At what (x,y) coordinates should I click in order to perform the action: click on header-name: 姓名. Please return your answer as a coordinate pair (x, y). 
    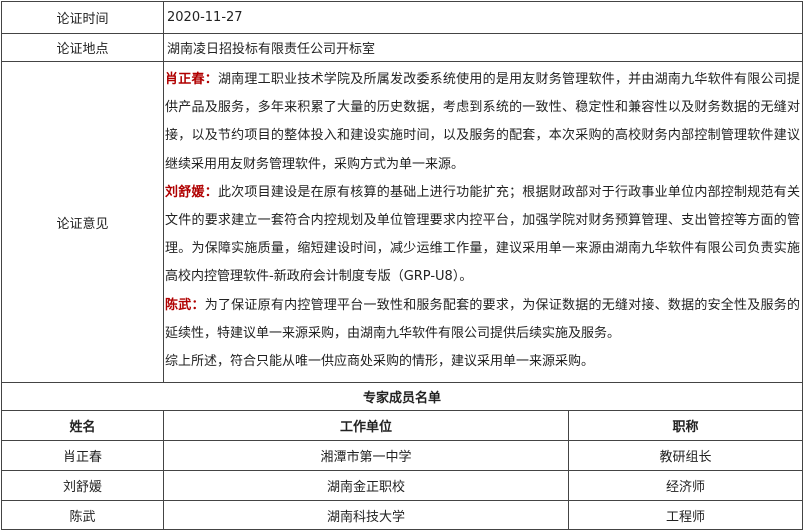
    Looking at the image, I should click on (82, 427).